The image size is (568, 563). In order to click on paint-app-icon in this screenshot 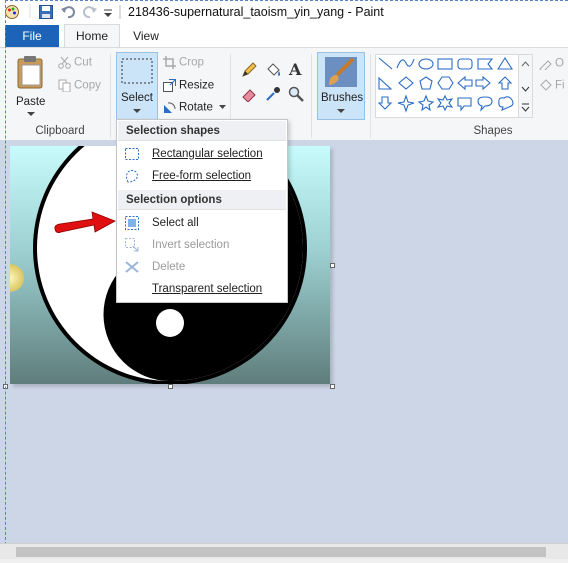, I will do `click(12, 12)`.